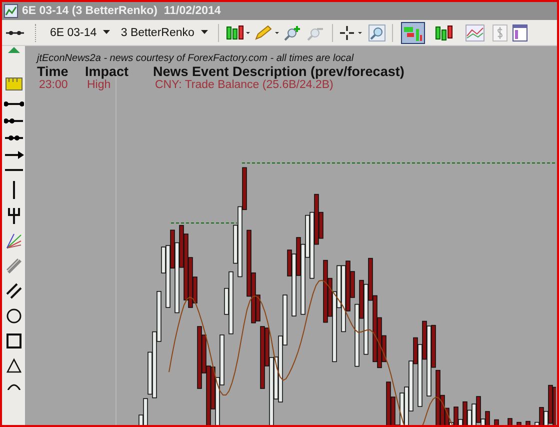 This screenshot has width=559, height=427. Describe the element at coordinates (377, 33) in the screenshot. I see `magnifier-icon` at that location.